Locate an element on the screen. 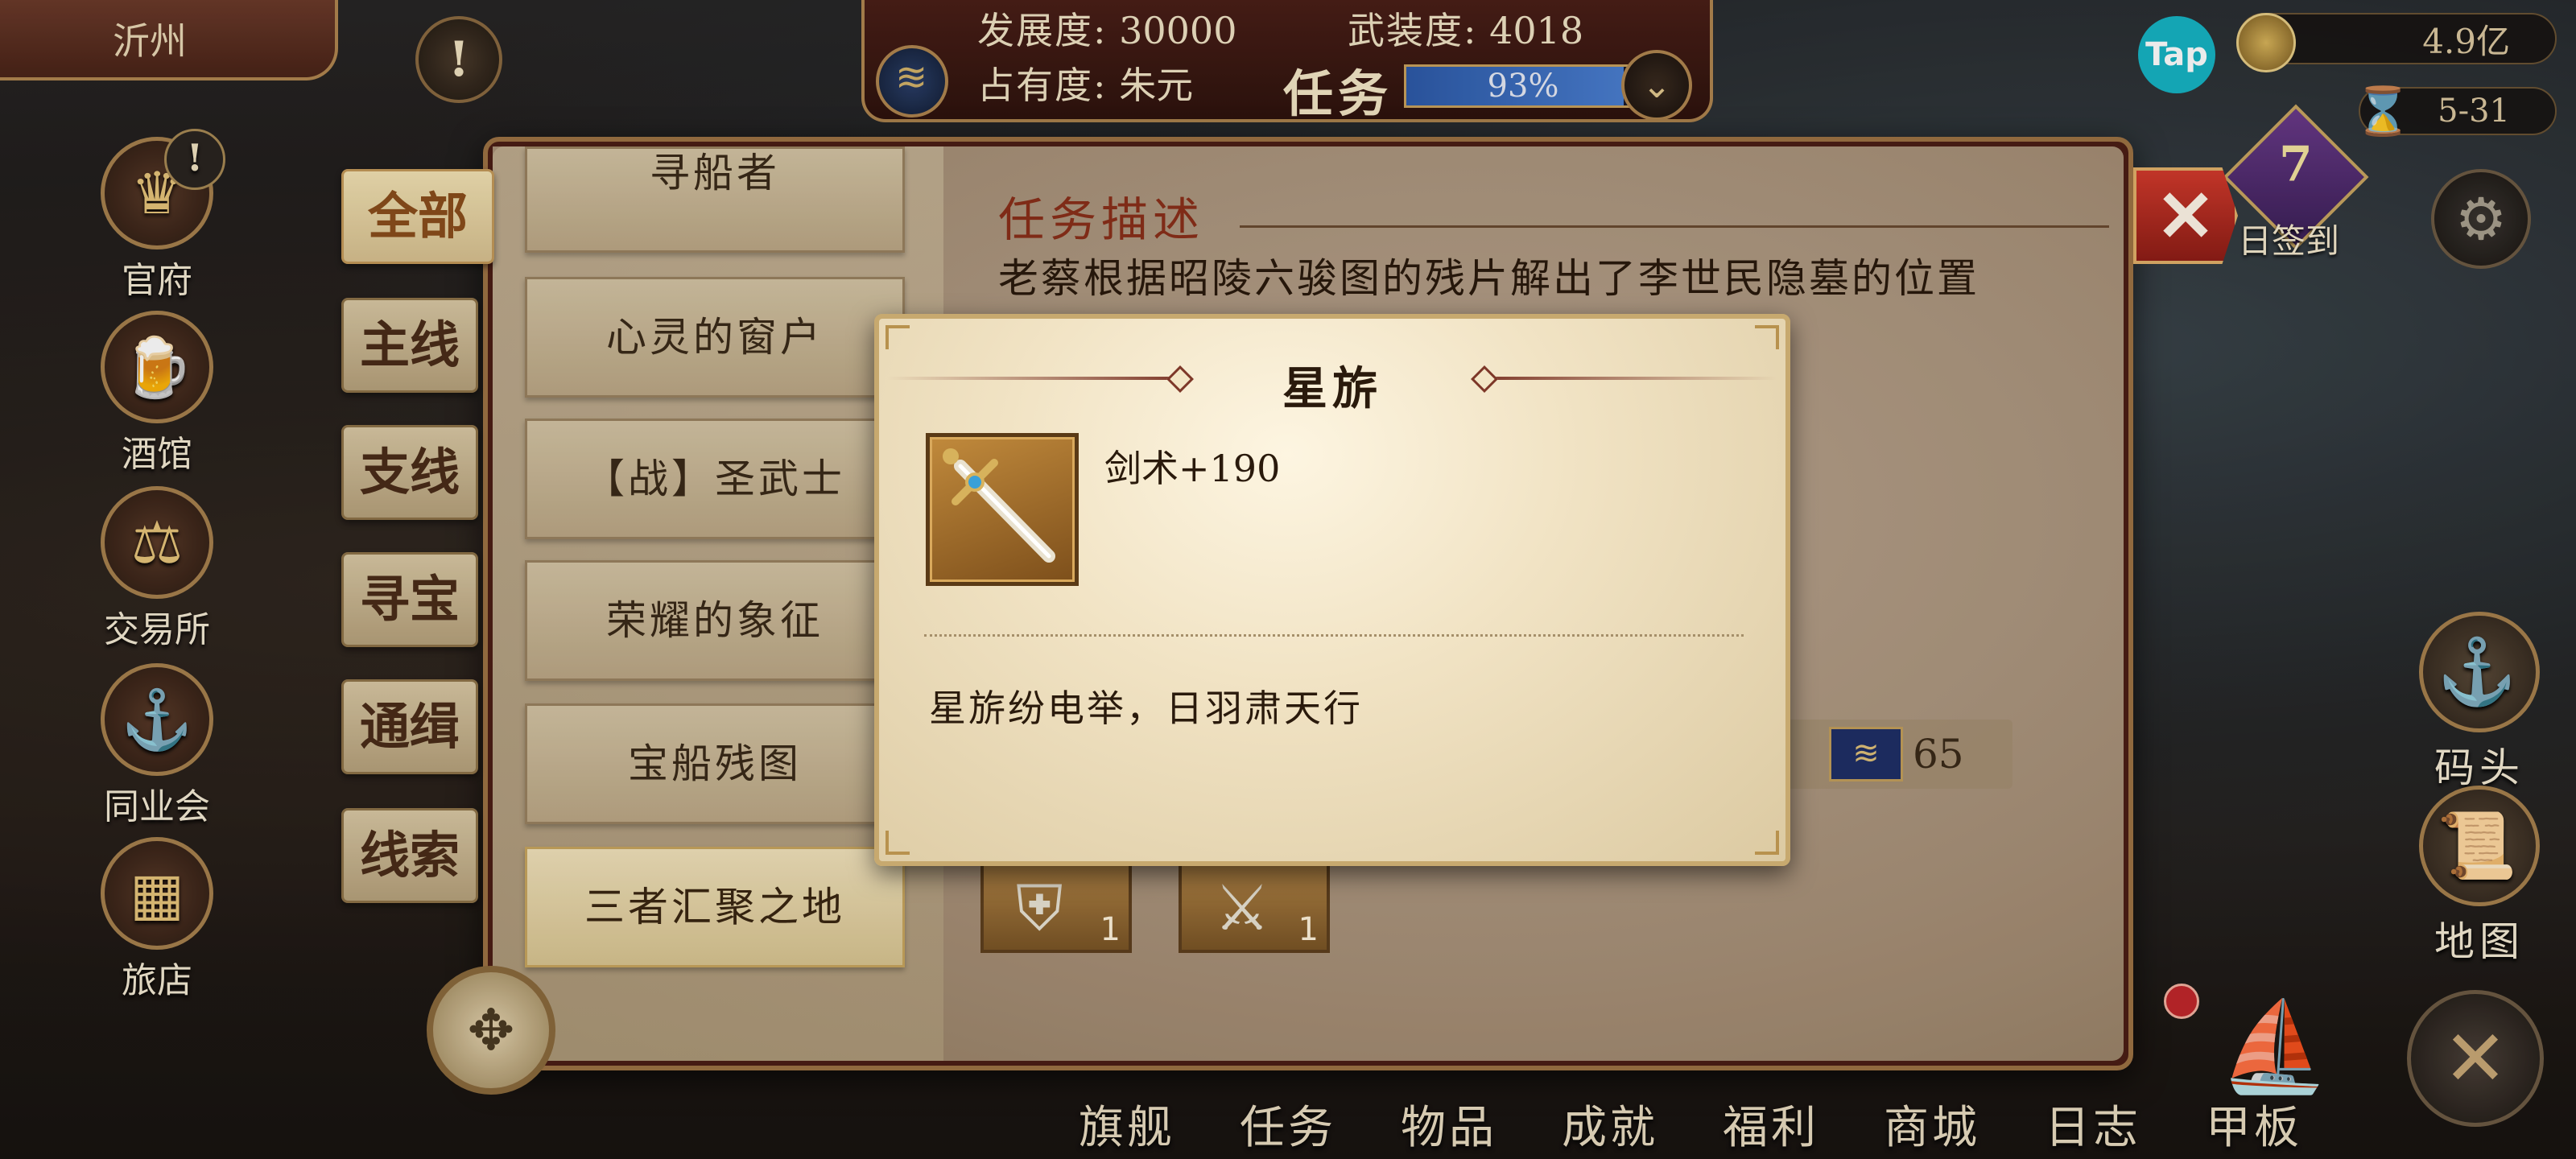 Image resolution: width=2576 pixels, height=1159 pixels. item-stat: 剑术+190 is located at coordinates (1192, 468).